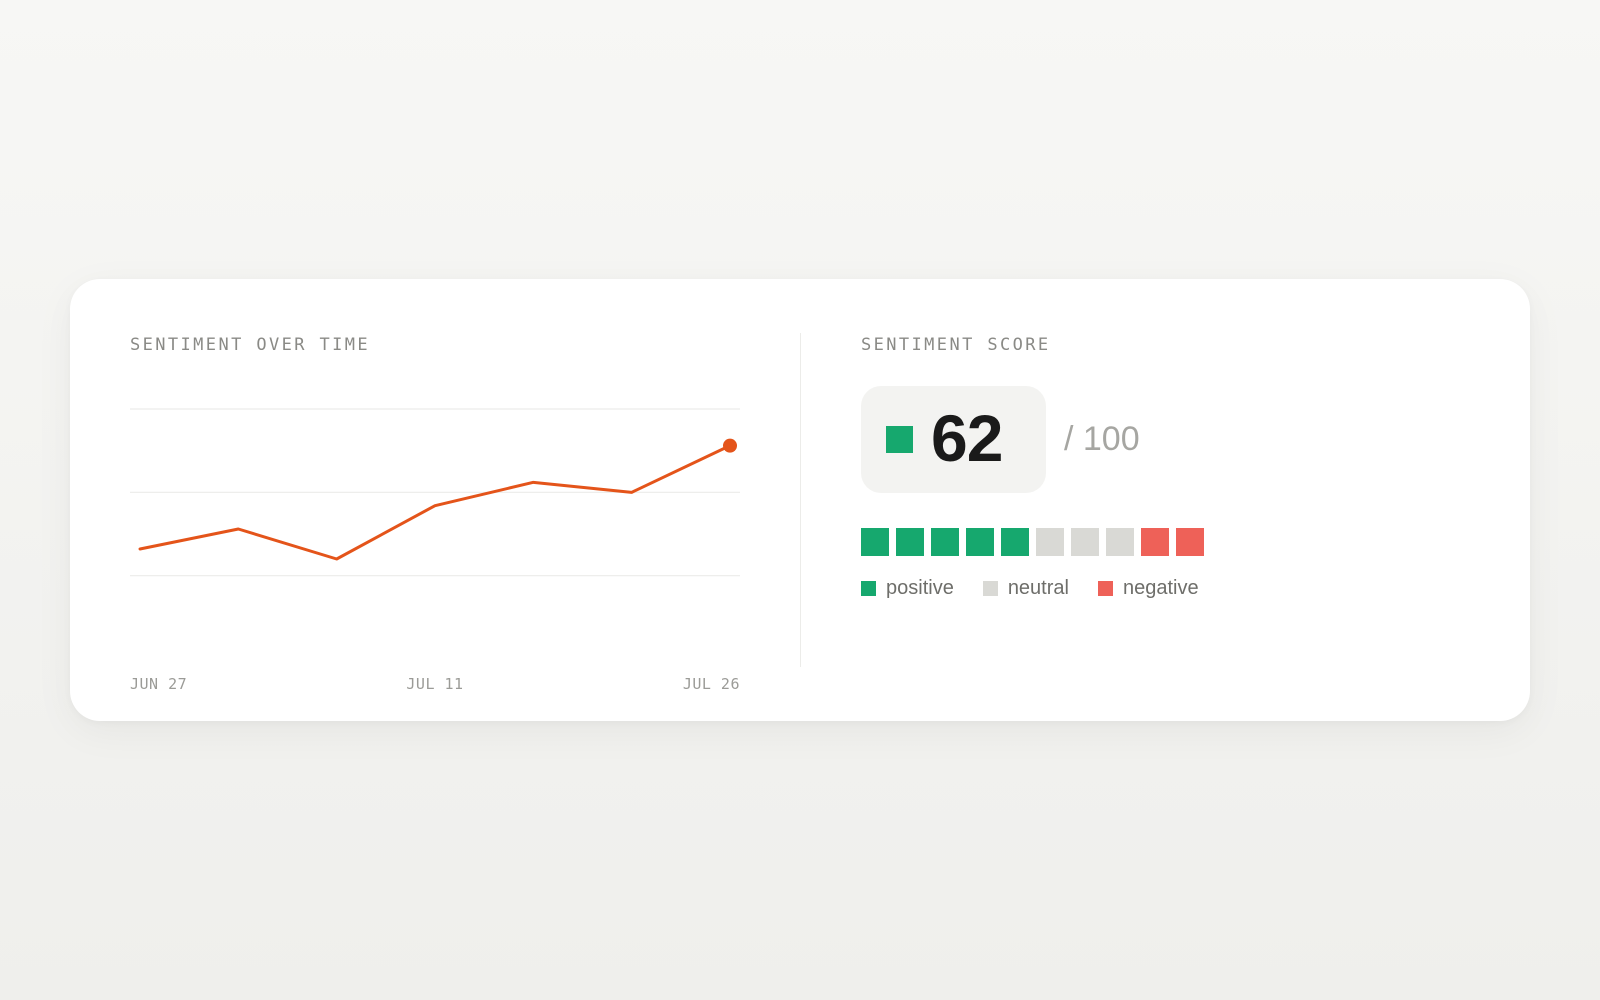 Image resolution: width=1600 pixels, height=1000 pixels. What do you see at coordinates (920, 588) in the screenshot?
I see `legend-label: positive` at bounding box center [920, 588].